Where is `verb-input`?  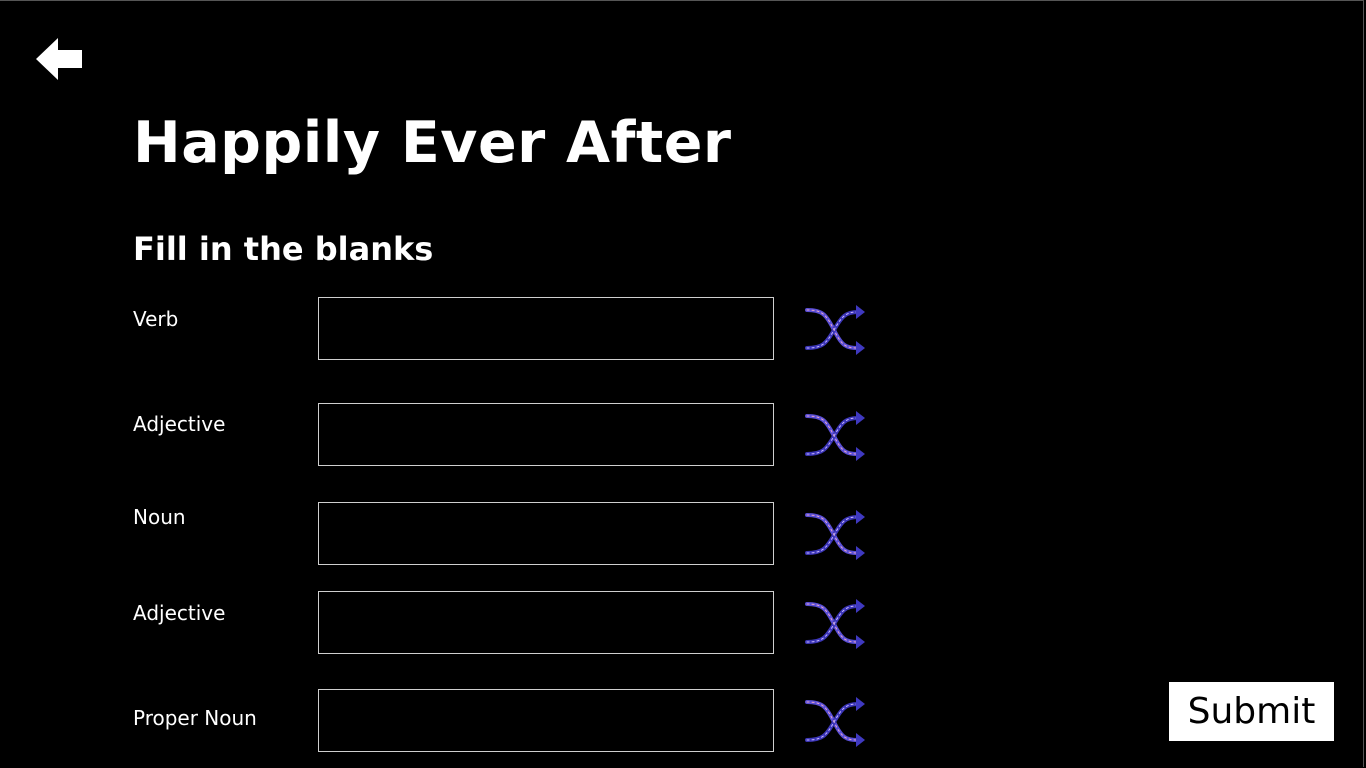
verb-input is located at coordinates (546, 328).